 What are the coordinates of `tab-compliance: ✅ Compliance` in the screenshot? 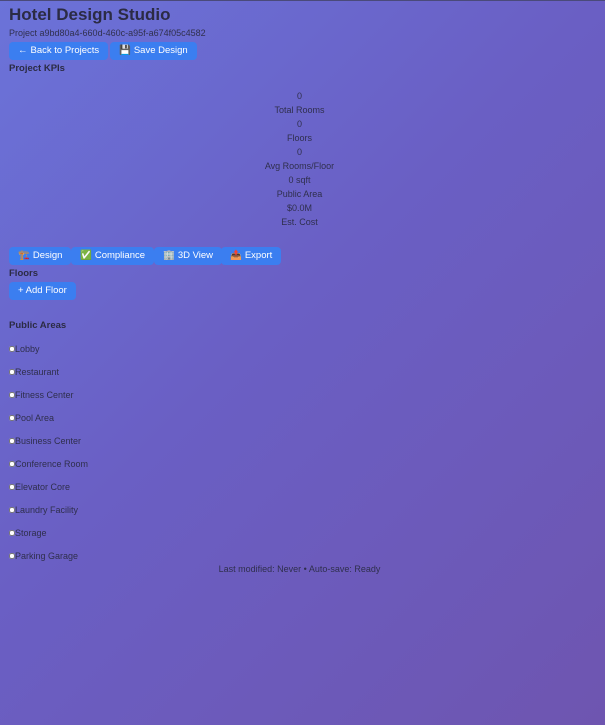 It's located at (113, 256).